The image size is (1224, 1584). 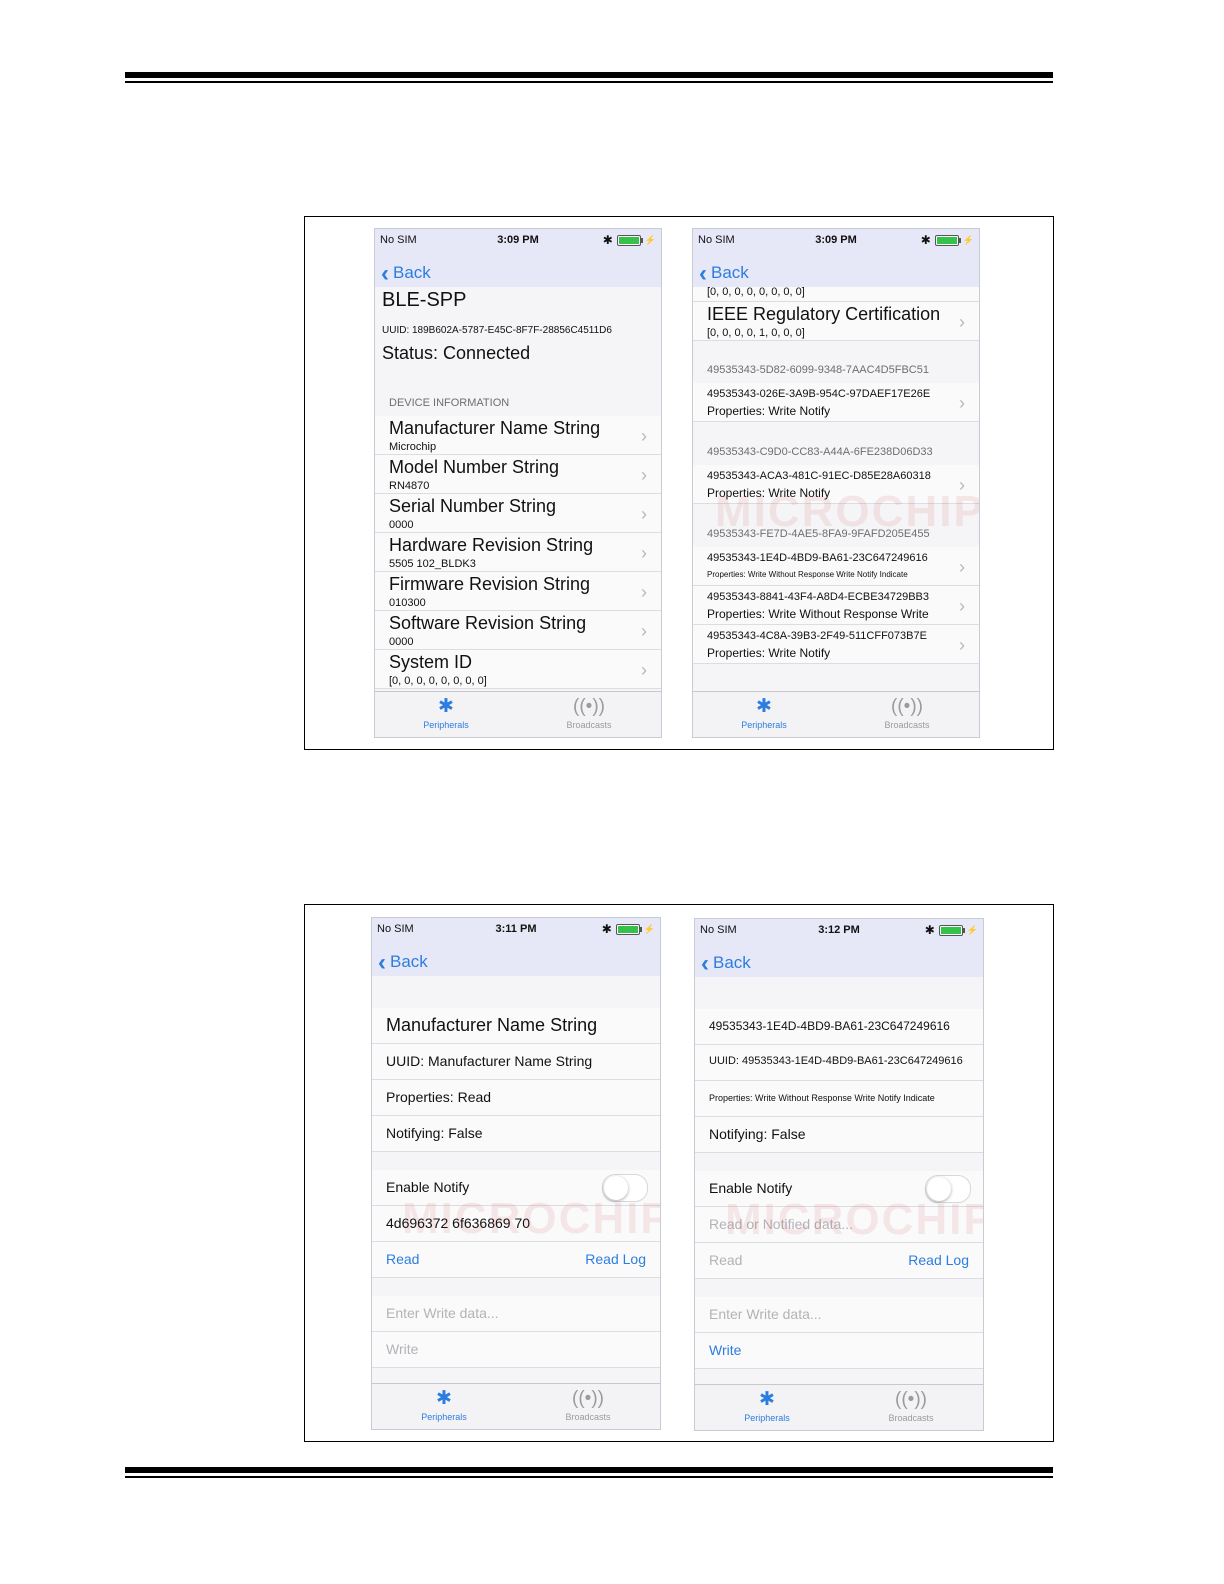 What do you see at coordinates (756, 292) in the screenshot?
I see `row-value: [0, 0, 0, 0, 0, 0, 0, 0]` at bounding box center [756, 292].